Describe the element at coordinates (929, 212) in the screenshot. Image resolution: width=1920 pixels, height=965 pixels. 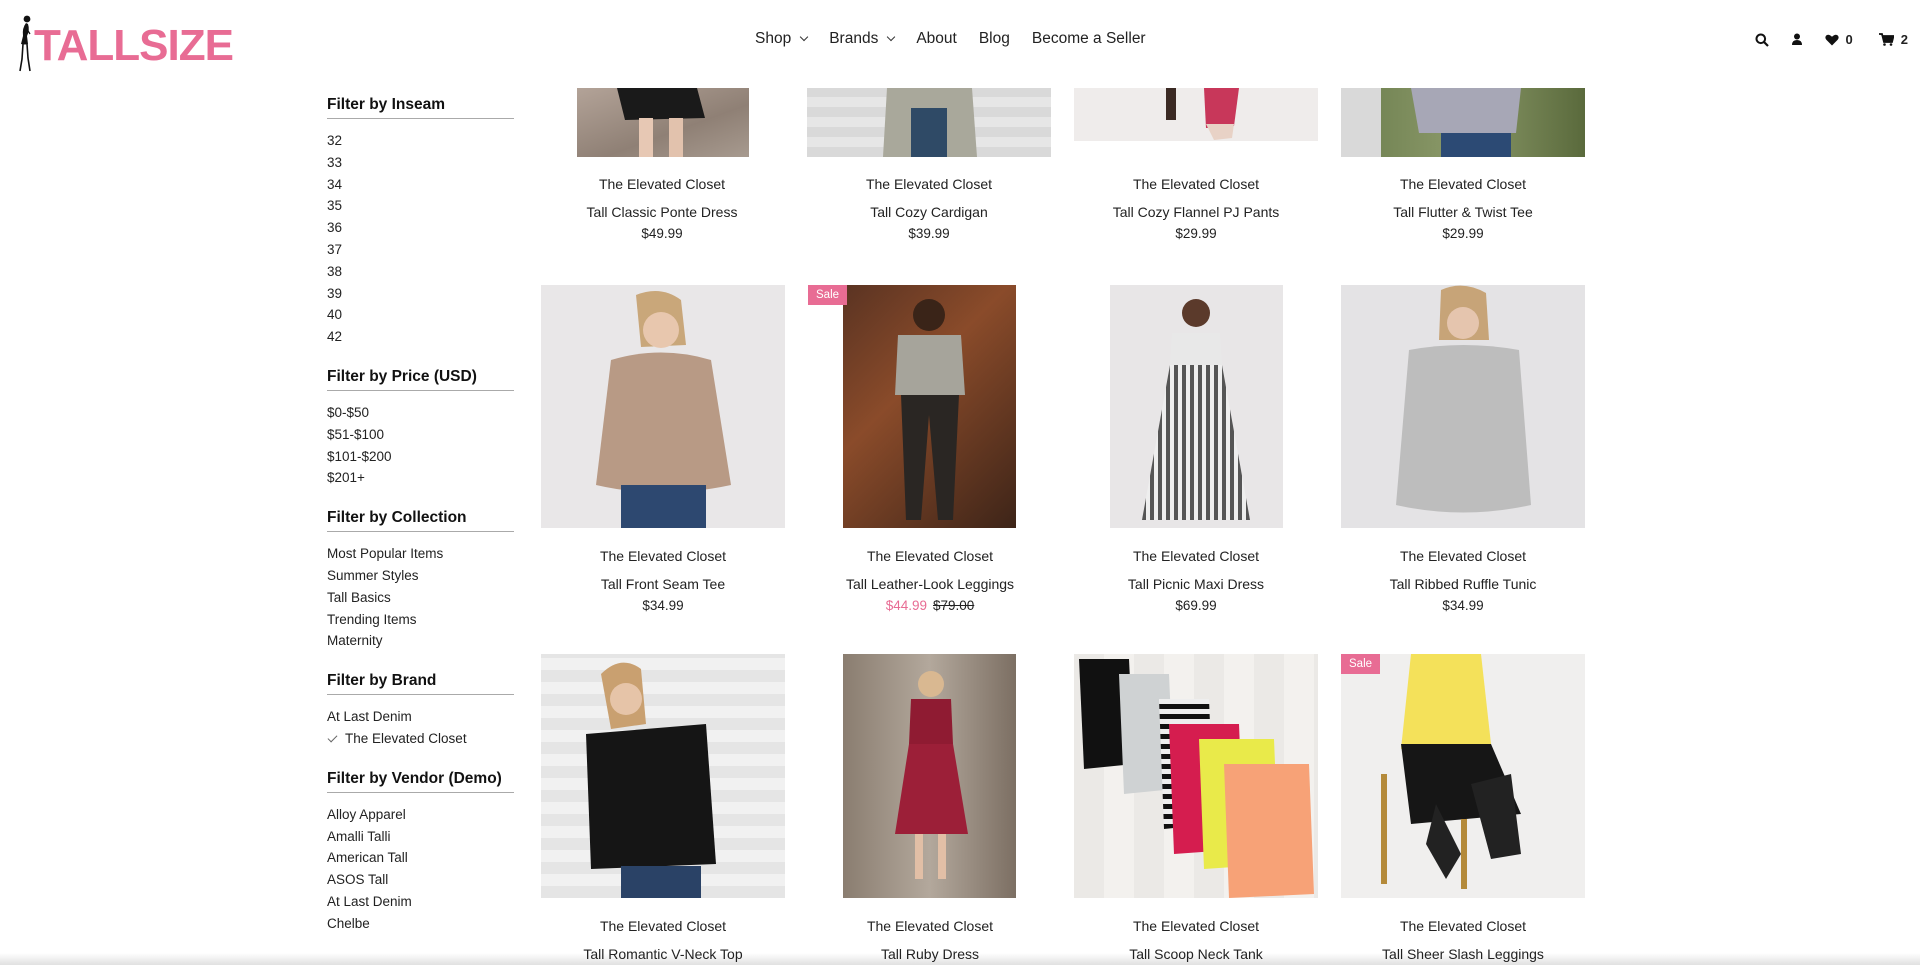
I see `product-name: Tall Cozy Cardigan` at that location.